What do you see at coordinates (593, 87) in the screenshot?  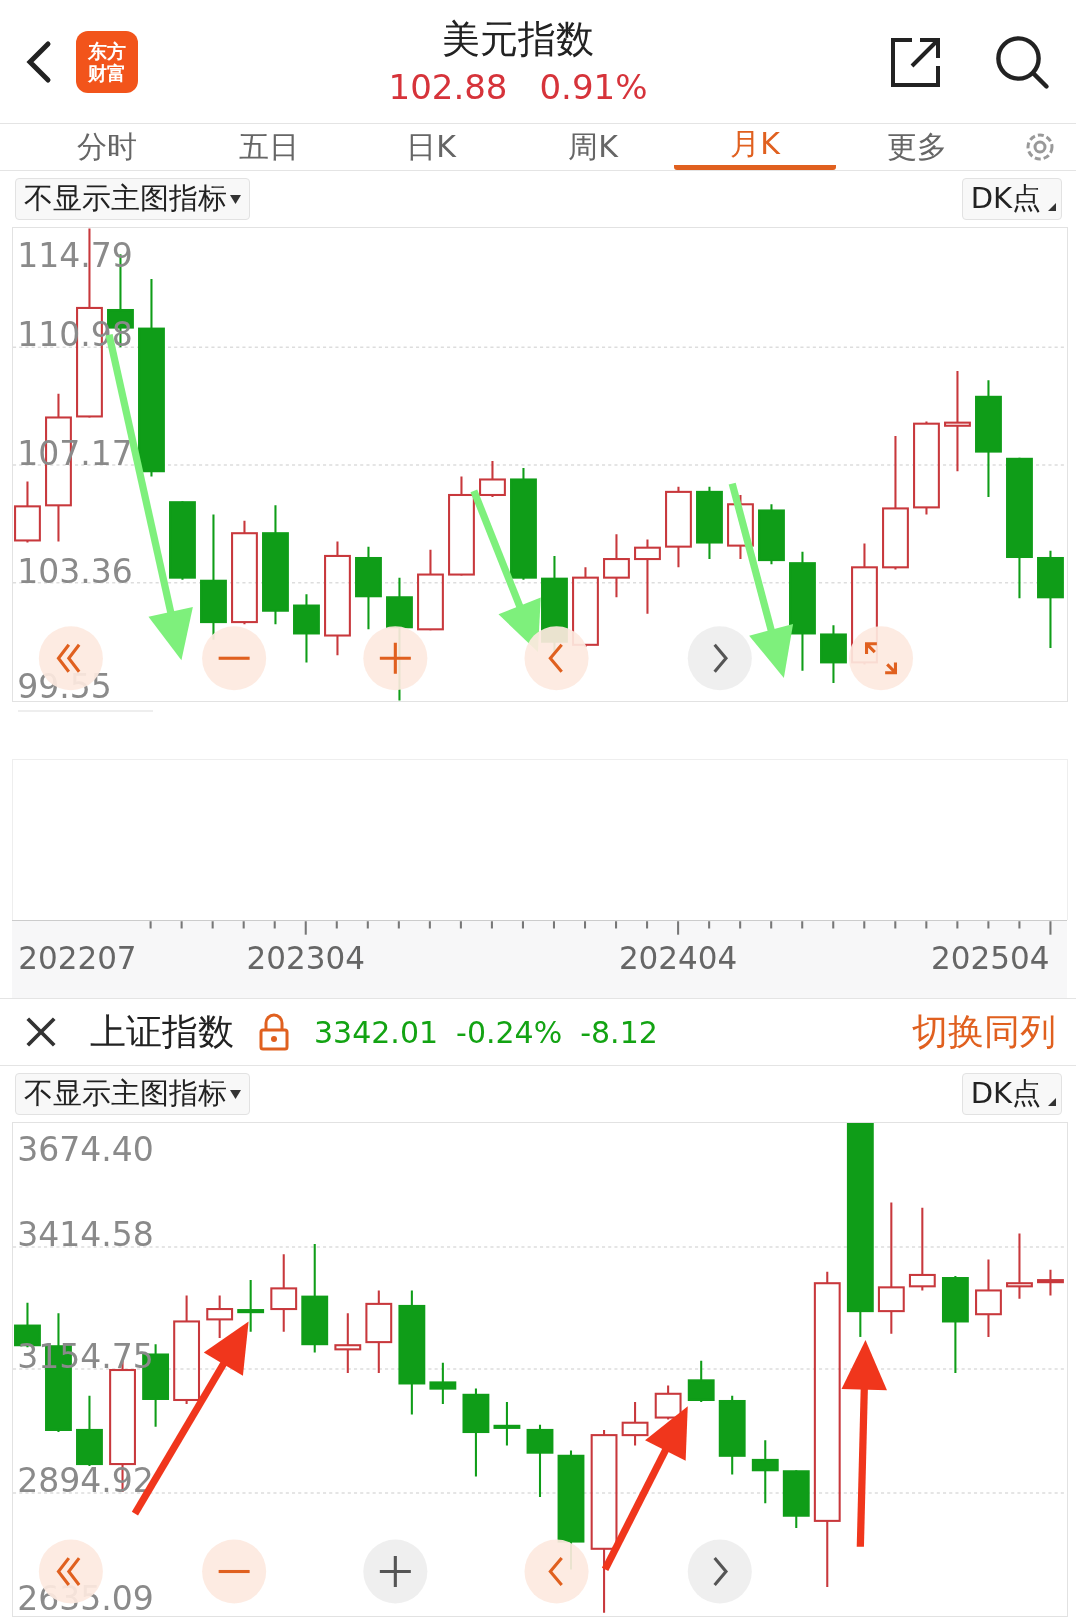 I see `change-percent-text: 0.91%` at bounding box center [593, 87].